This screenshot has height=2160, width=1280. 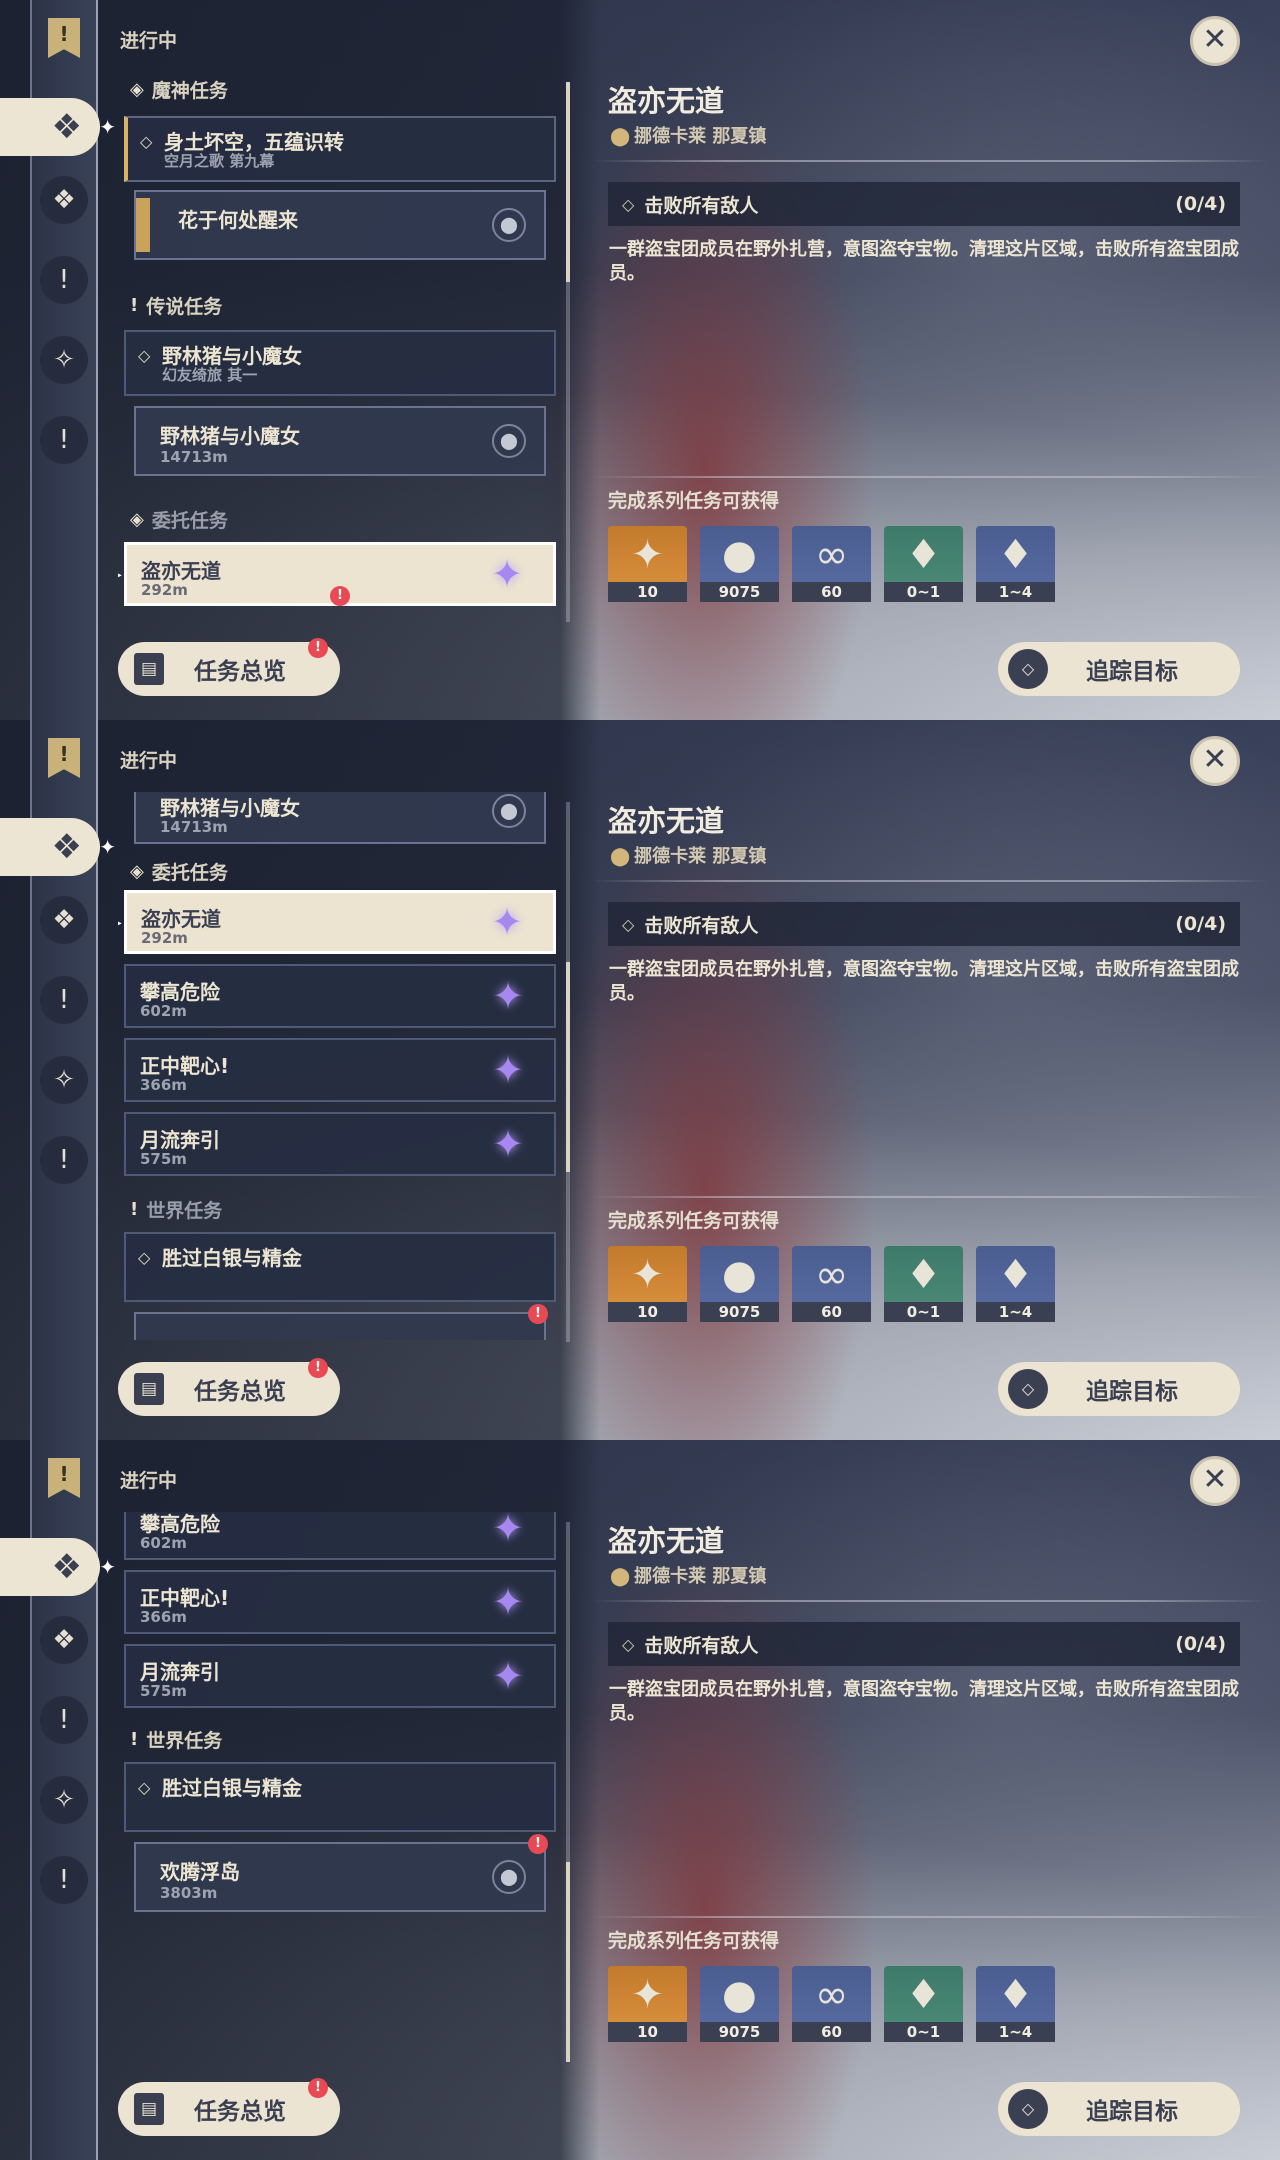 What do you see at coordinates (137, 871) in the screenshot?
I see `commission-icon: ◈` at bounding box center [137, 871].